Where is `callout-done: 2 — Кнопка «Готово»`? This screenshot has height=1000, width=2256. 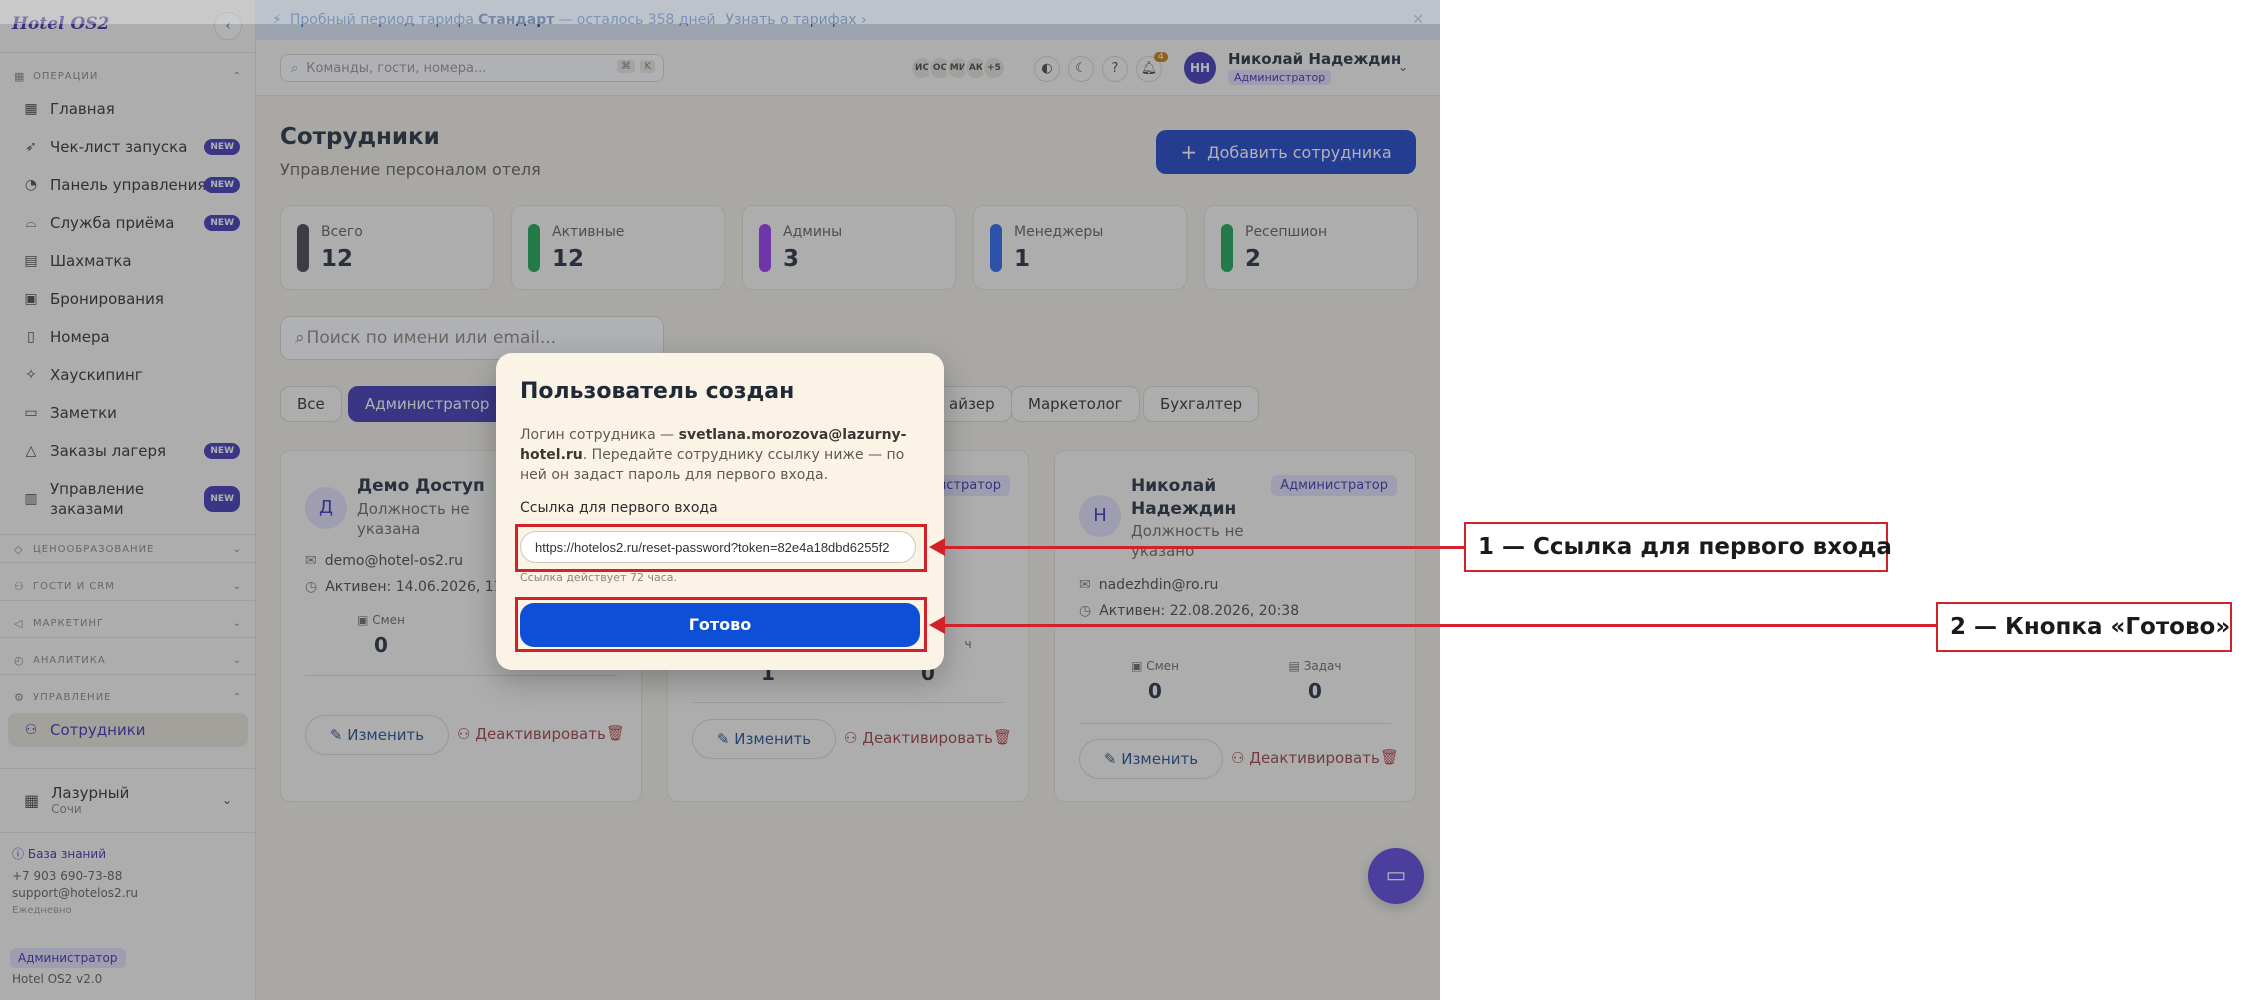 callout-done: 2 — Кнопка «Готово» is located at coordinates (2084, 627).